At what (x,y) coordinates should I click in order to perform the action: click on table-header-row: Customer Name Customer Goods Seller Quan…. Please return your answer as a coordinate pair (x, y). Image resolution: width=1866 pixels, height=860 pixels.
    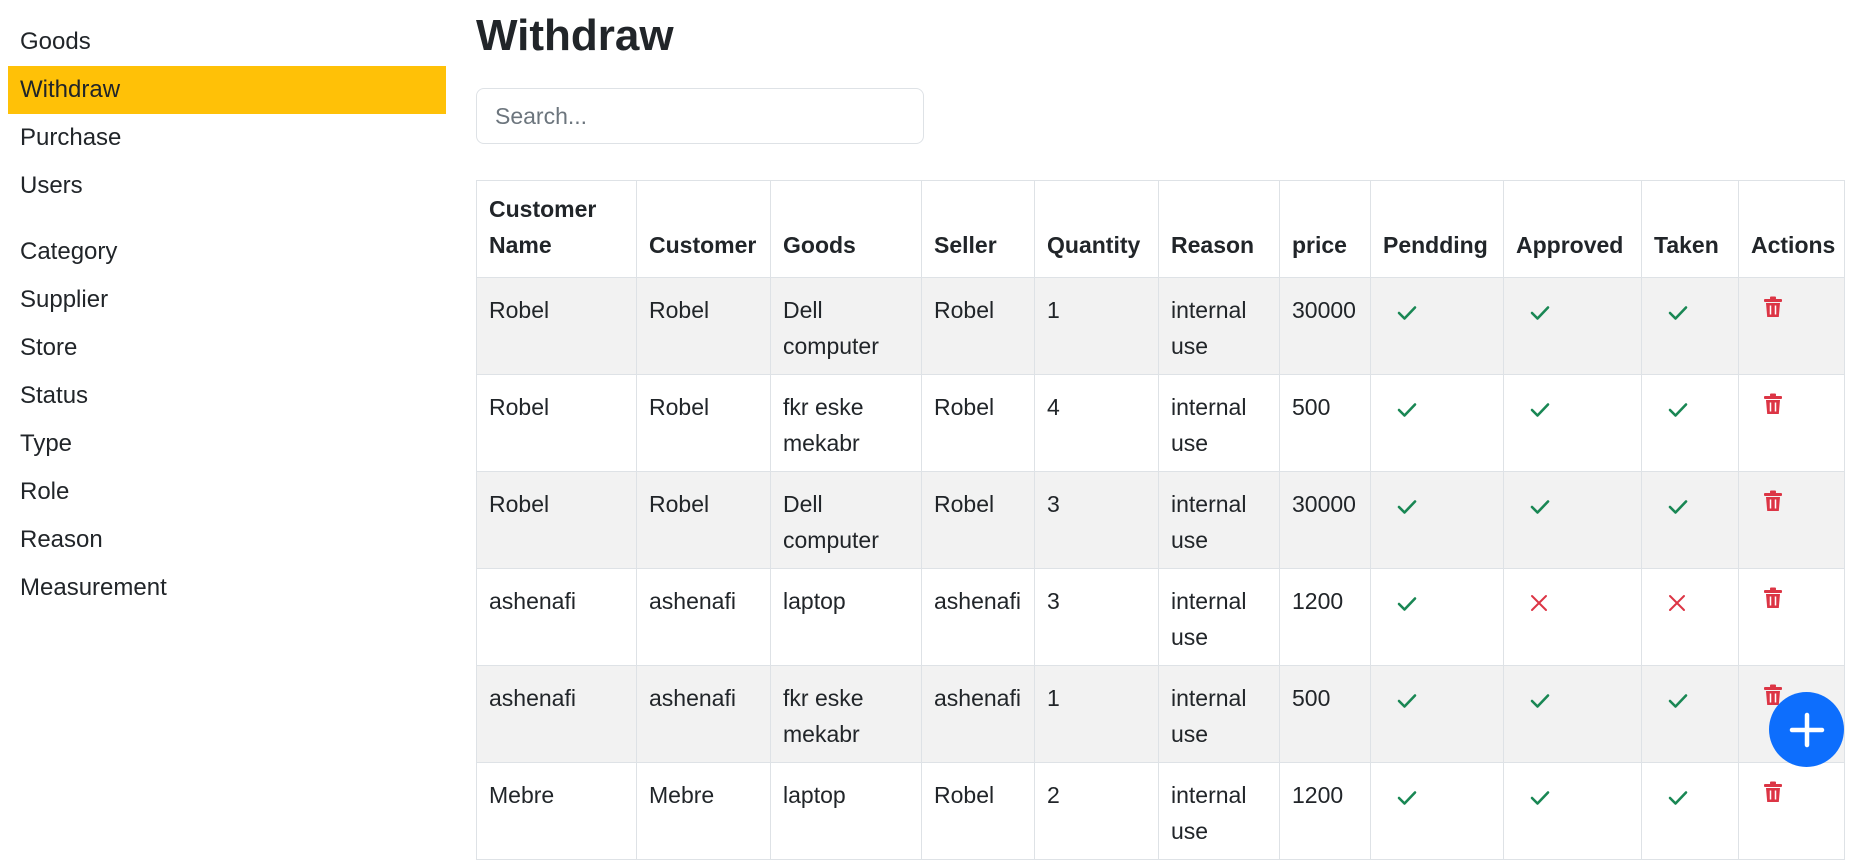
    Looking at the image, I should click on (1160, 229).